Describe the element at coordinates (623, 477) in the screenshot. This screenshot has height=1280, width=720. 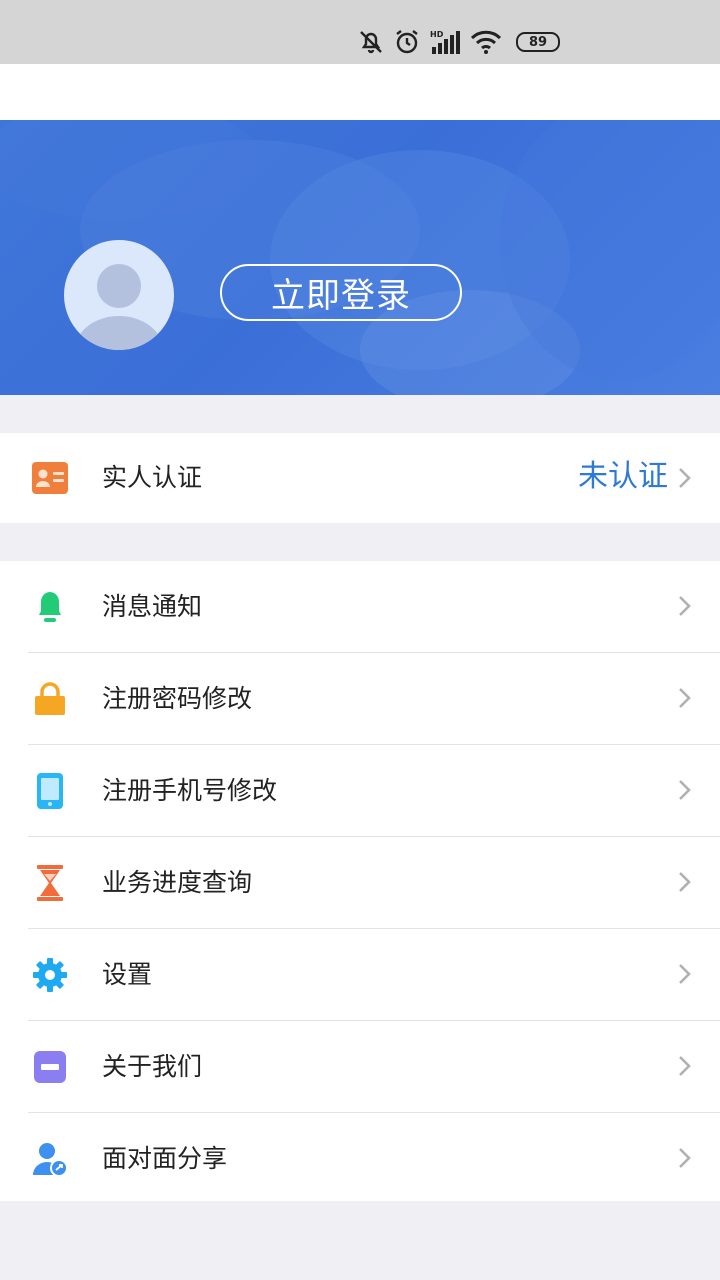
I see `verification-status: 未认证` at that location.